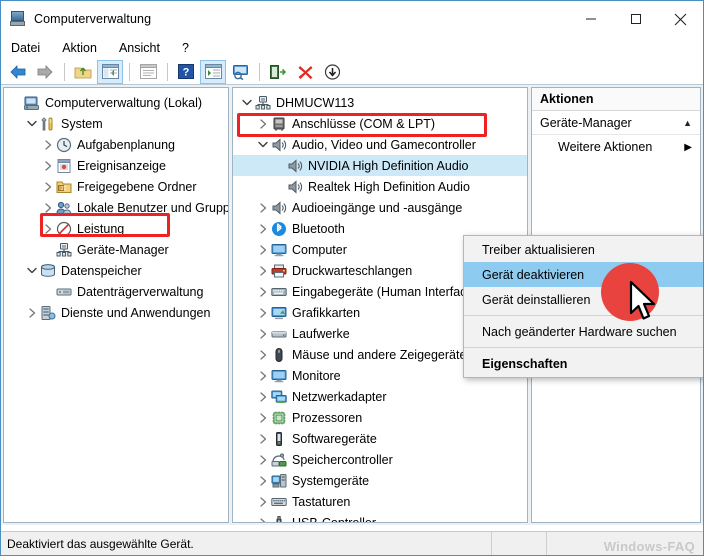  Describe the element at coordinates (18, 72) in the screenshot. I see `back-icon` at that location.